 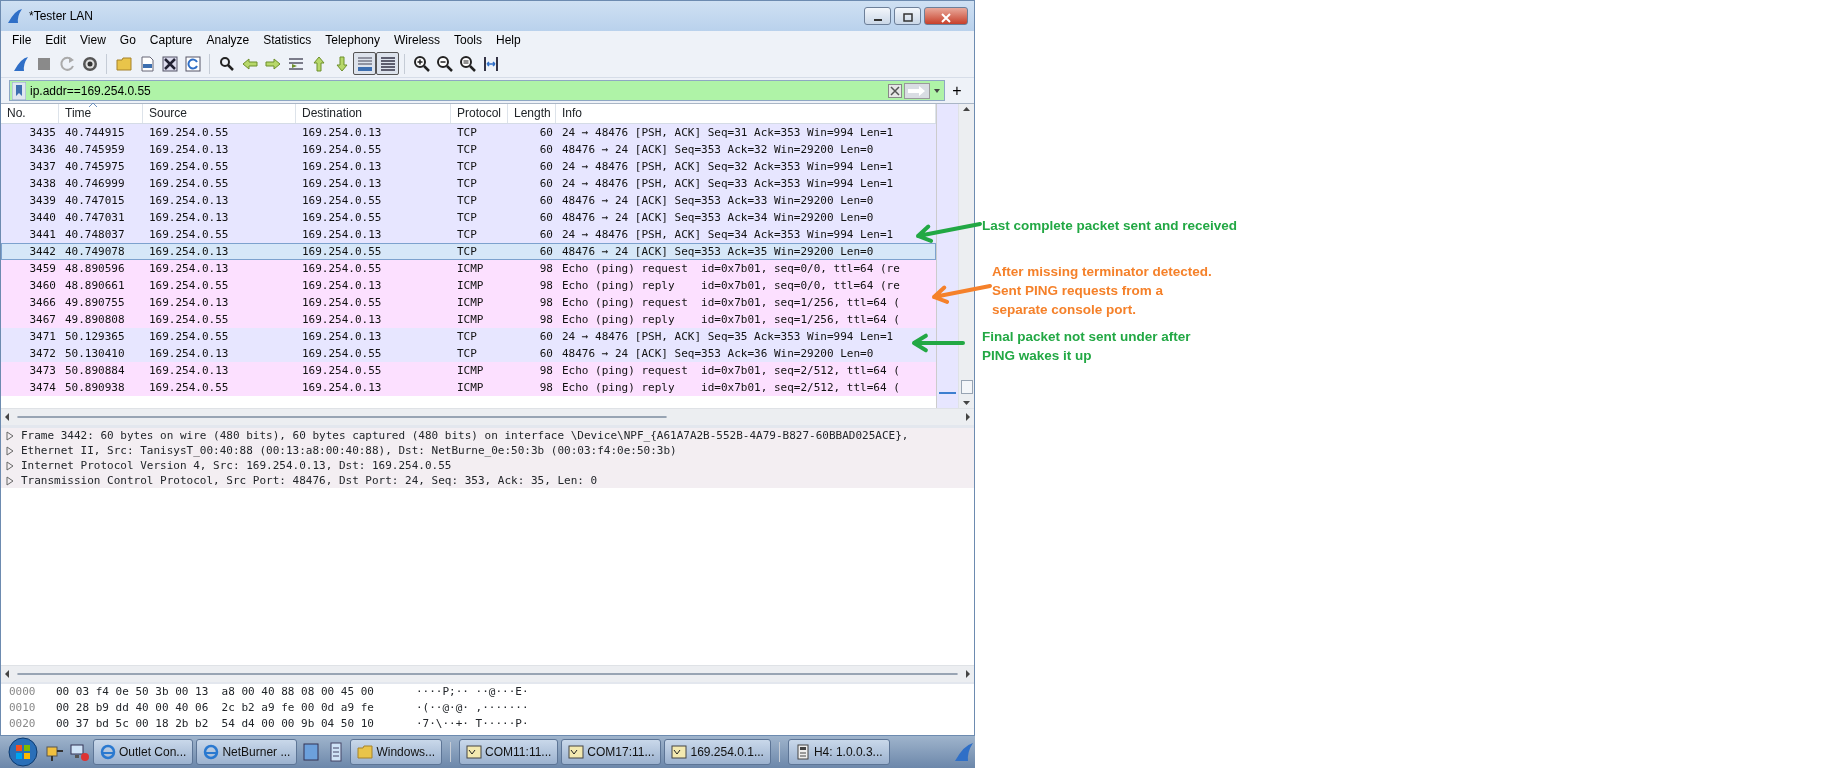 I want to click on scroll-up-icon, so click(x=966, y=109).